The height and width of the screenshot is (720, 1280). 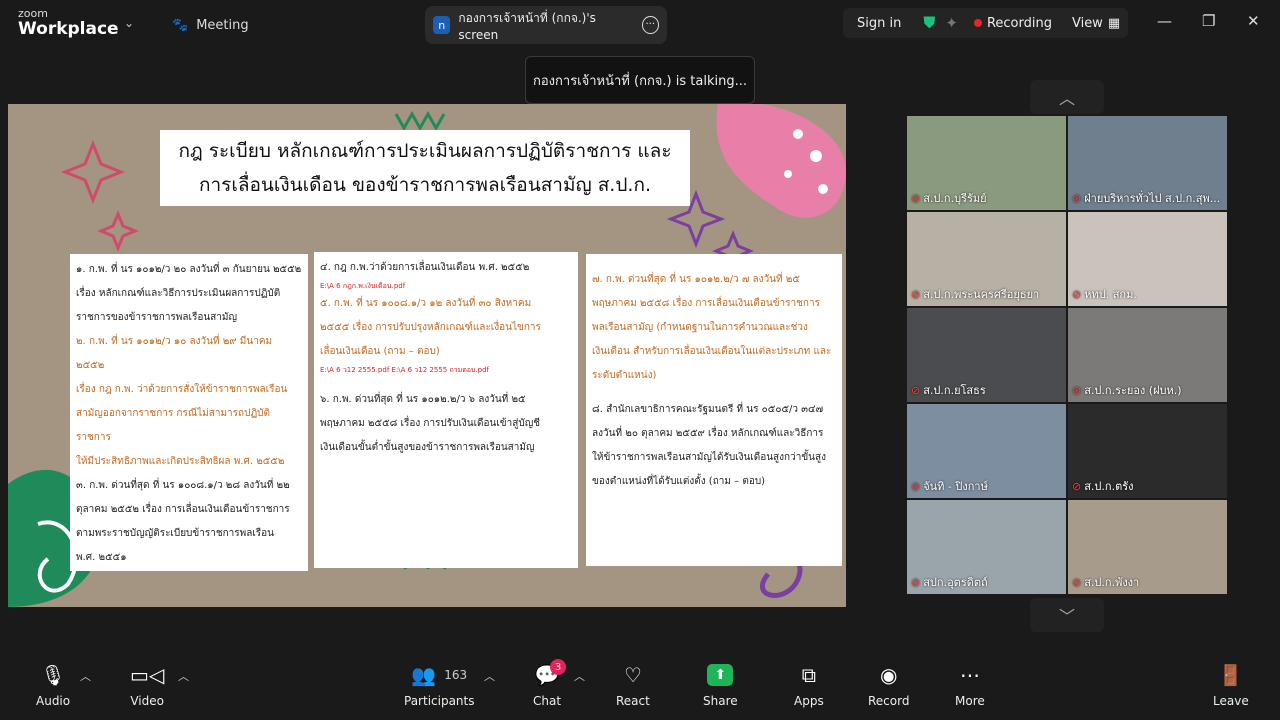 I want to click on video-tile: ⊘ ส.ป.ก.ระยอง (ฝบห.), so click(x=1147, y=355).